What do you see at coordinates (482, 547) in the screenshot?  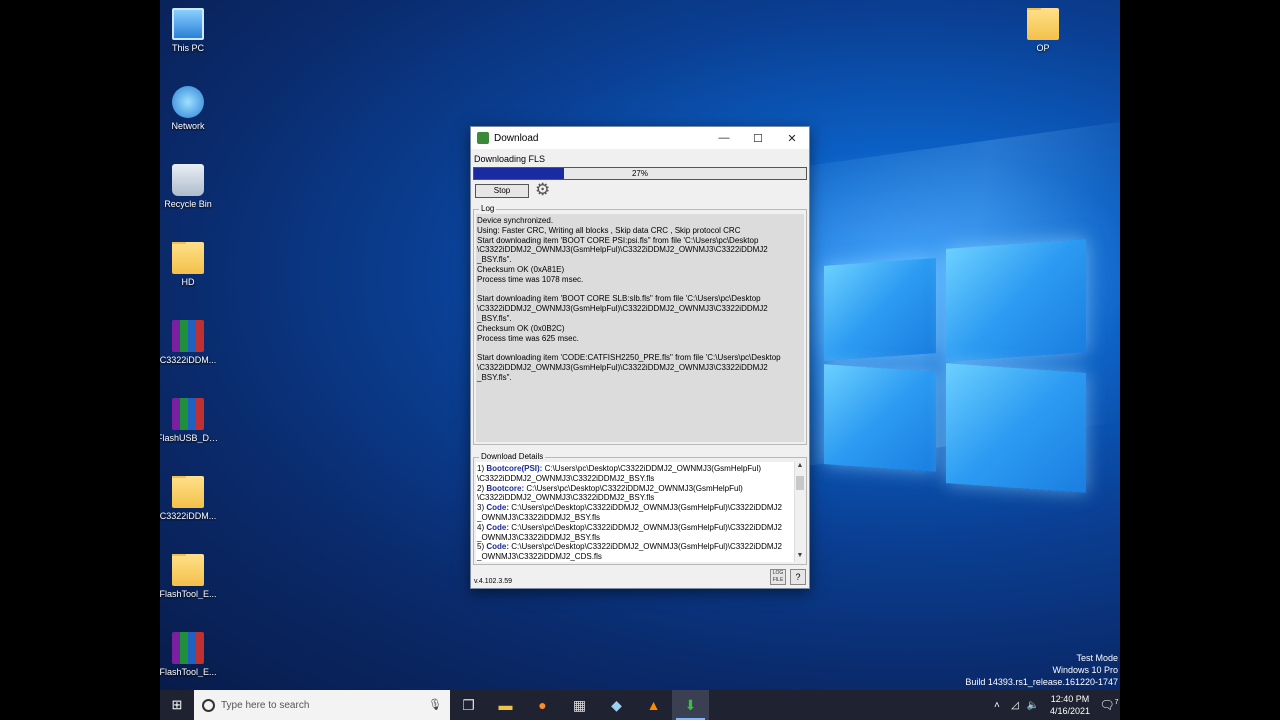 I see `detail-number: 5)` at bounding box center [482, 547].